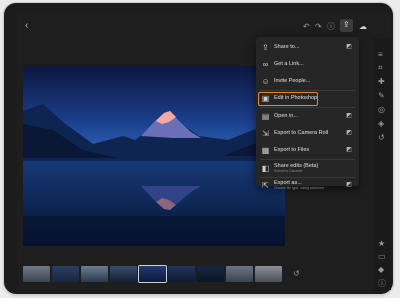 This screenshot has width=400, height=298. What do you see at coordinates (307, 117) in the screenshot?
I see `share-menu-item: ▤ Open in... ◩` at bounding box center [307, 117].